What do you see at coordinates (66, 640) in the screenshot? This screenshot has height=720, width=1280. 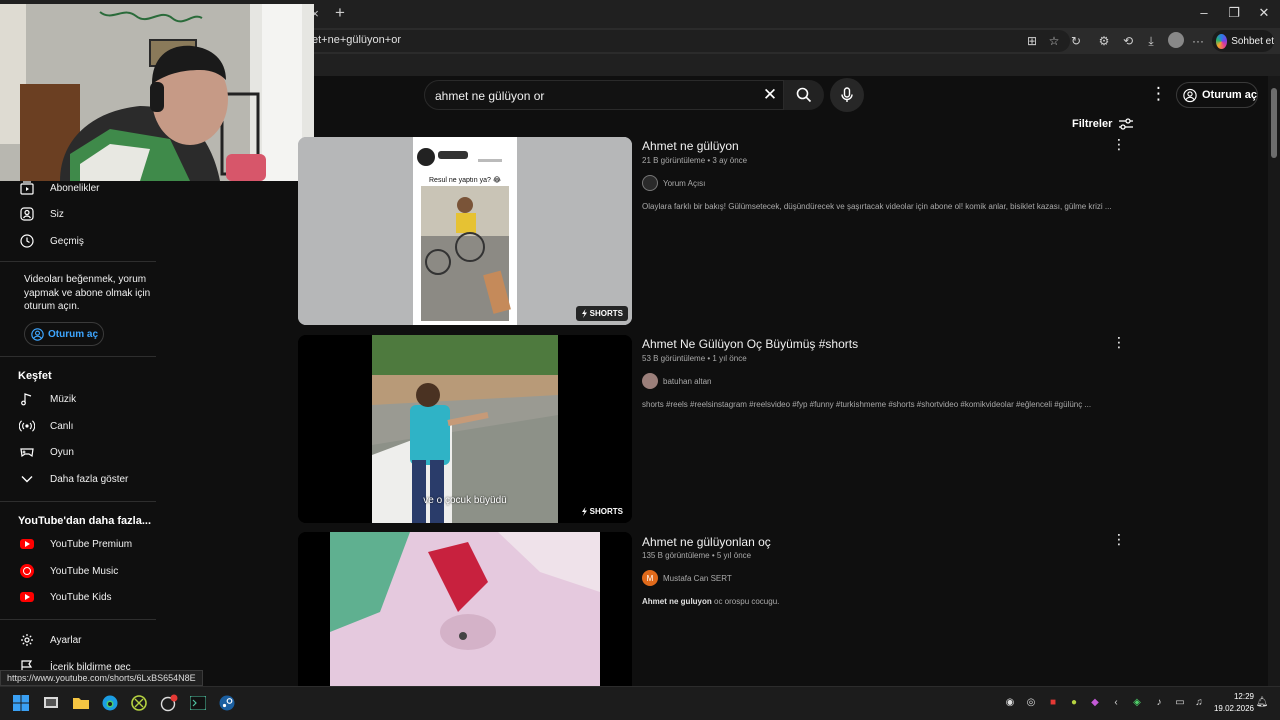 I see `sidebar-item-label: Ayarlar` at bounding box center [66, 640].